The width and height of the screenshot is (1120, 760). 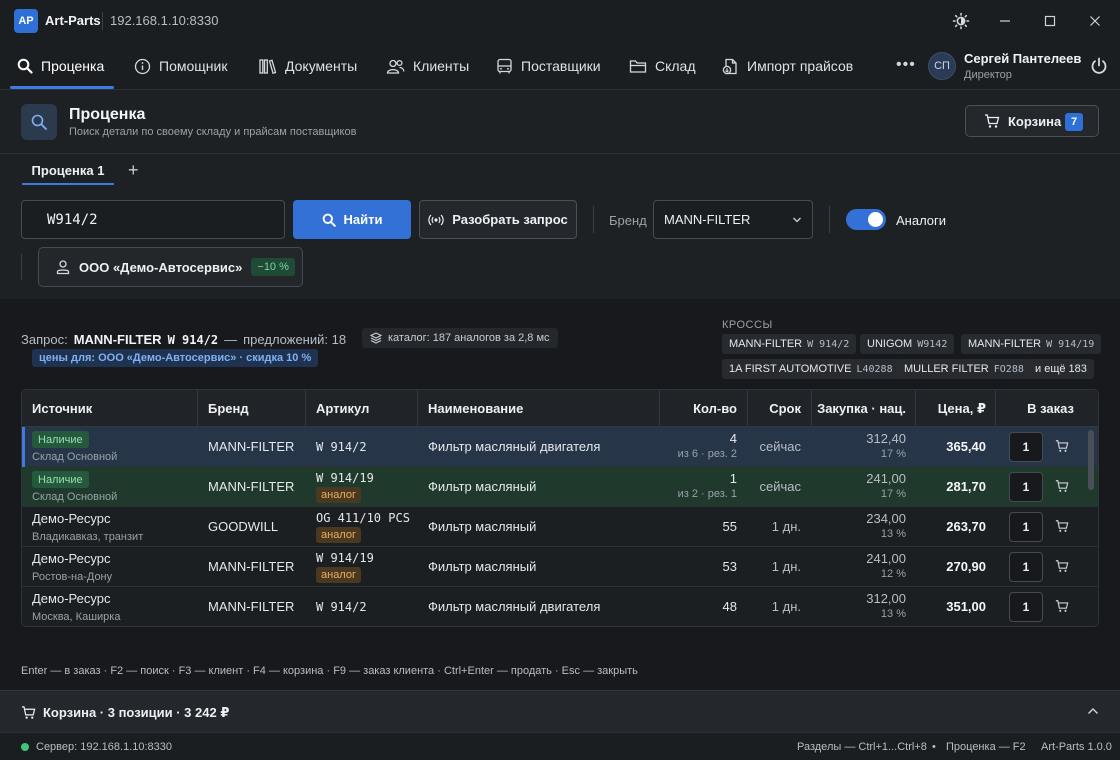 I want to click on request-prefix: Запрос:, so click(x=44, y=339).